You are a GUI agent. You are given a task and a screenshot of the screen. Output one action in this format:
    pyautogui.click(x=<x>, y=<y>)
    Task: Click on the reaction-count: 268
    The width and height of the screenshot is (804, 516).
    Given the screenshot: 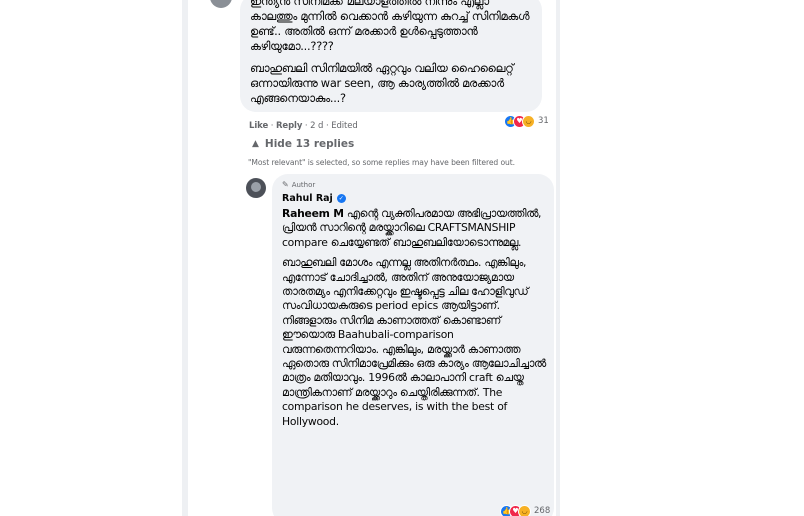 What is the action you would take?
    pyautogui.click(x=542, y=511)
    